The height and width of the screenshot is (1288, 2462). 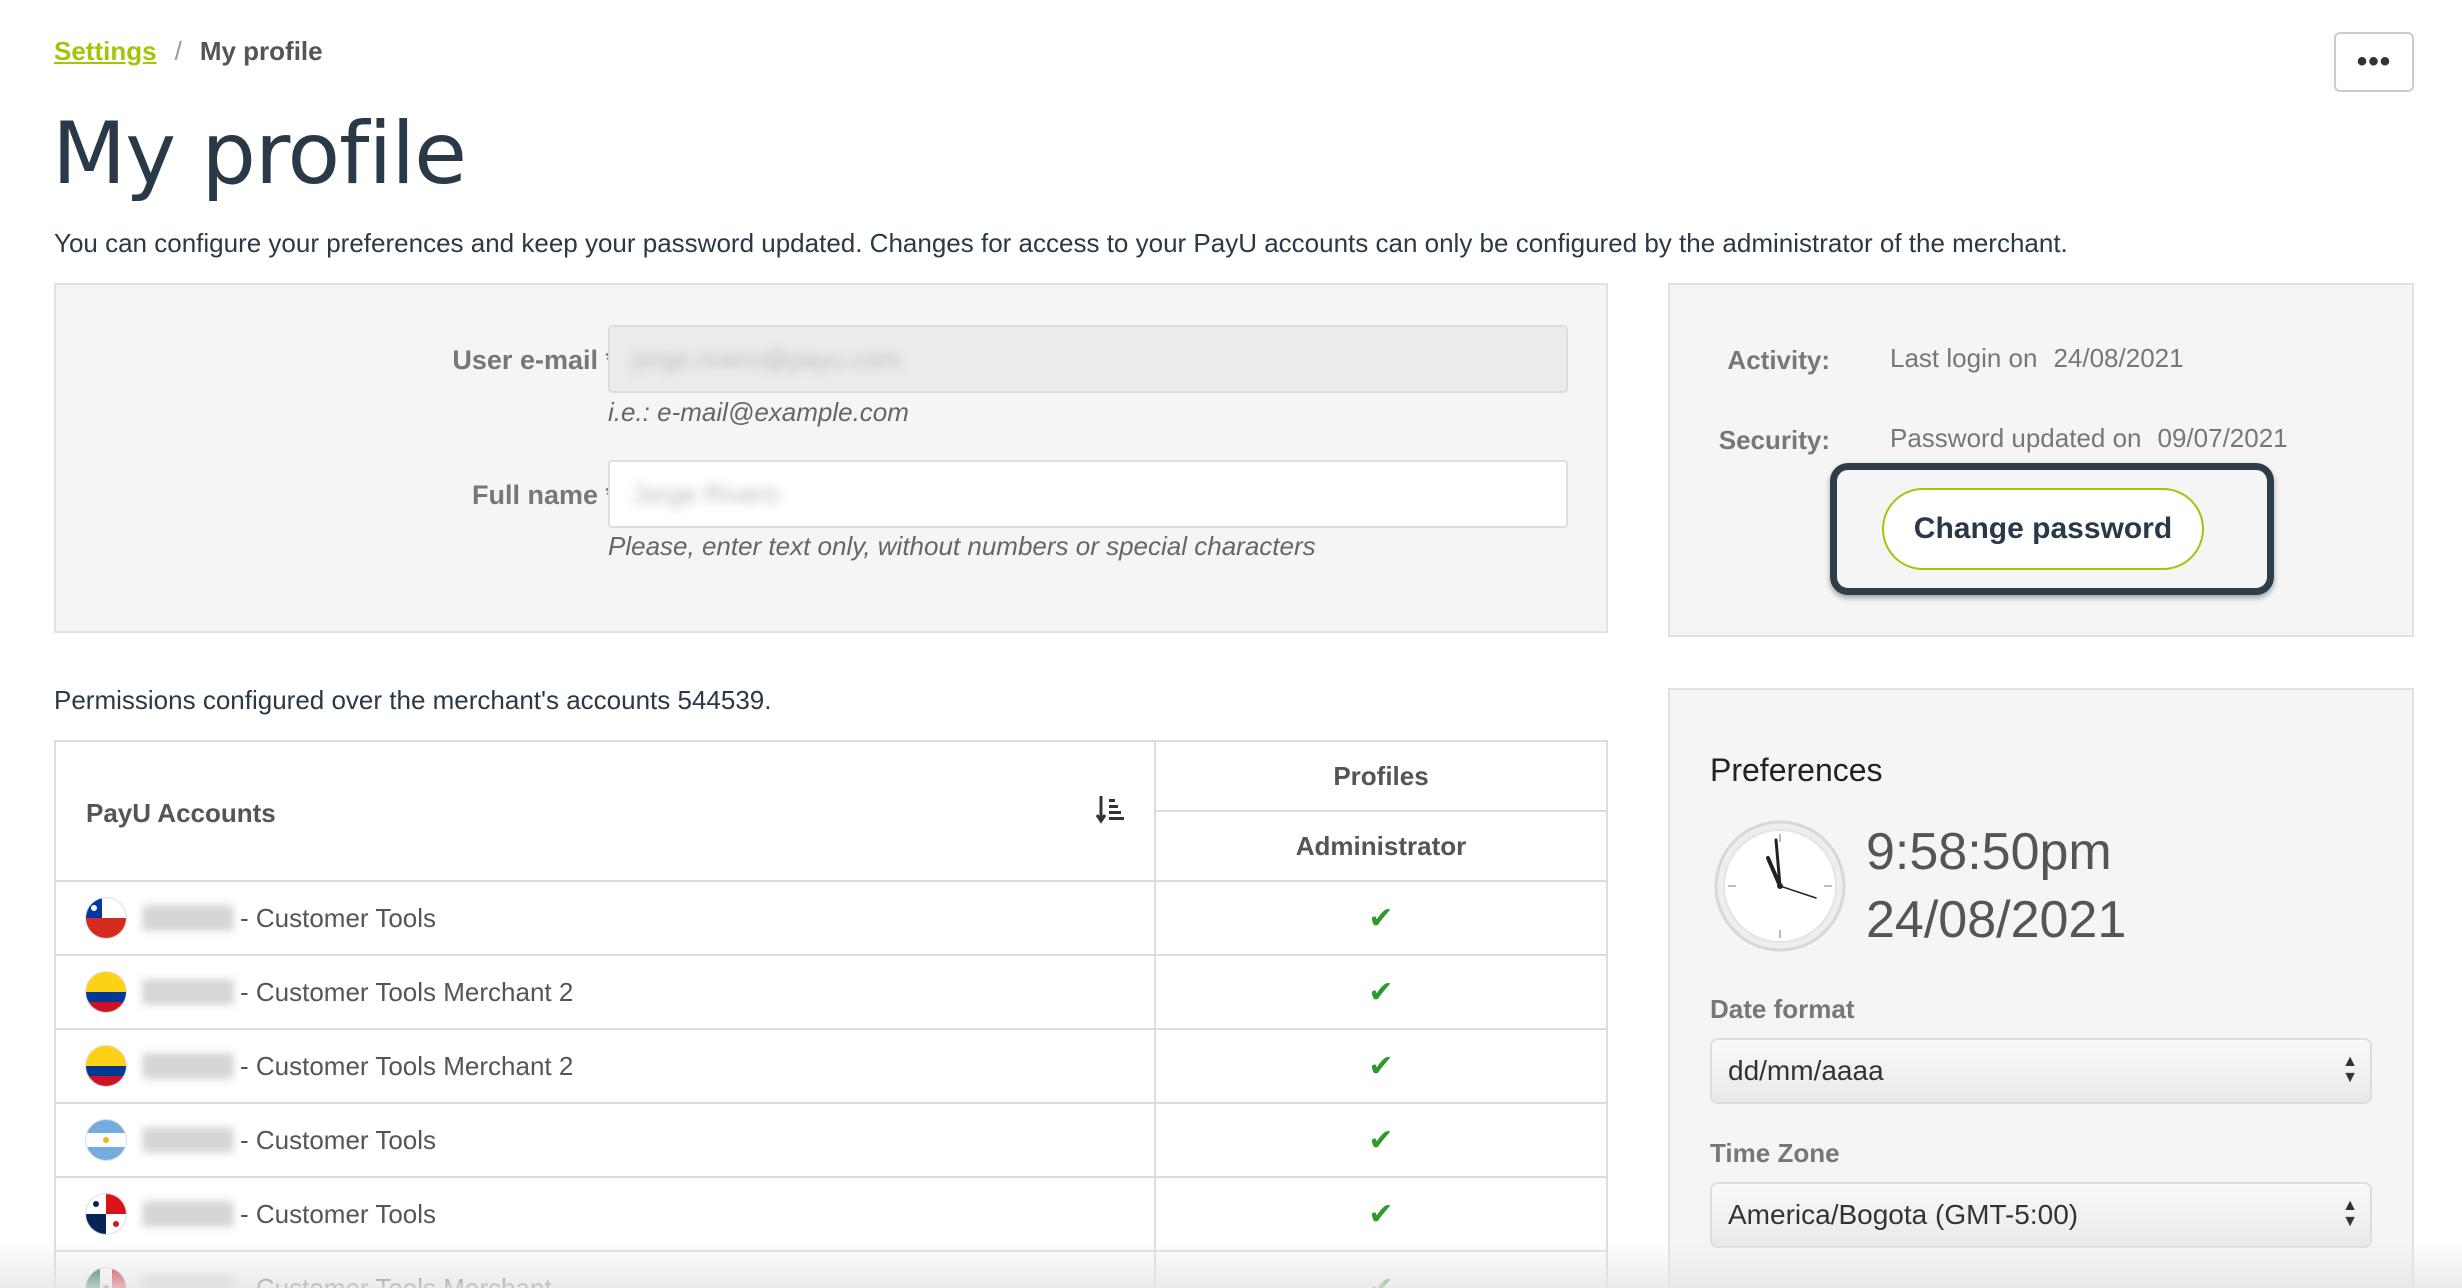 What do you see at coordinates (606, 1270) in the screenshot?
I see `account-cell: - Customer Tools Merchant` at bounding box center [606, 1270].